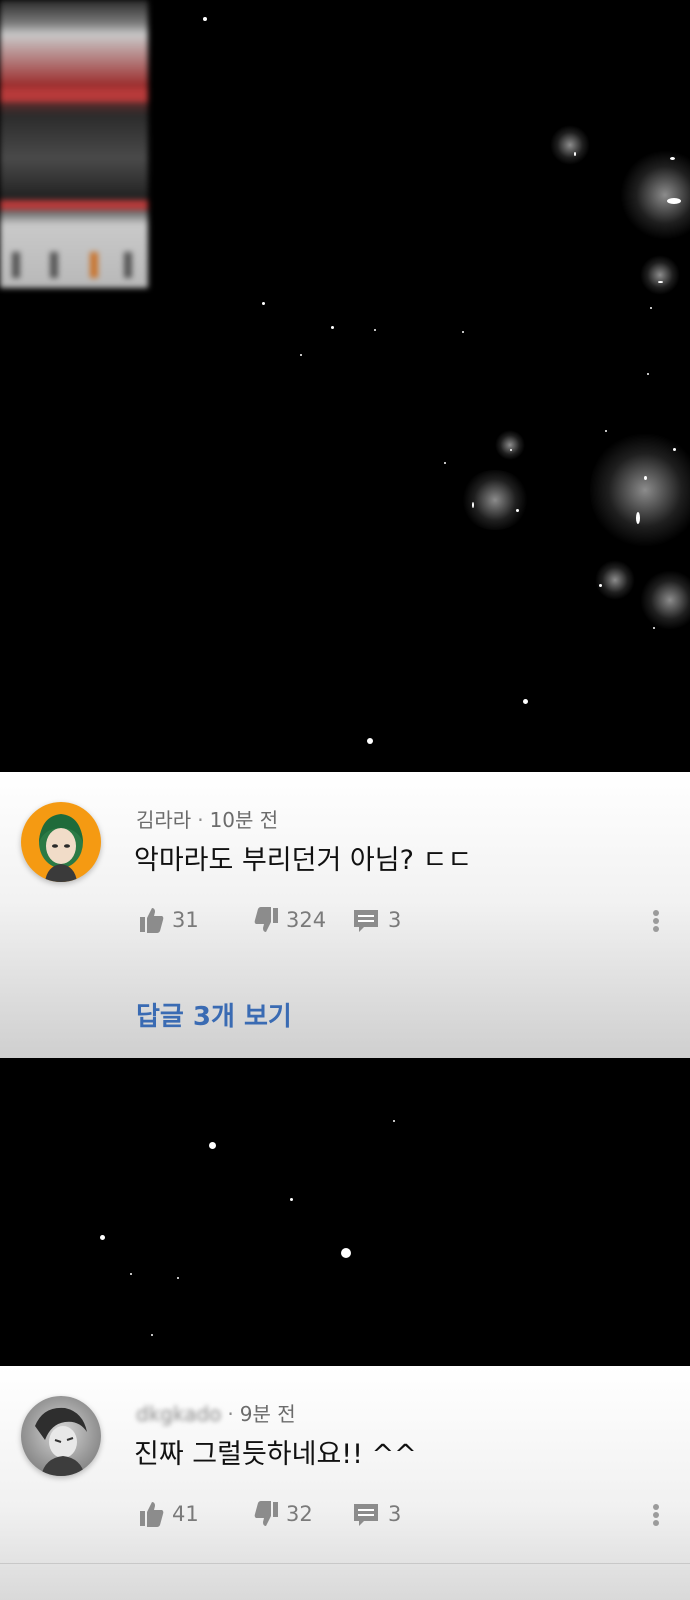  I want to click on comment-item: dkgkado · 9분 전 진짜 그럴듯하네요!! ^^ 41 32 3, so click(345, 1483).